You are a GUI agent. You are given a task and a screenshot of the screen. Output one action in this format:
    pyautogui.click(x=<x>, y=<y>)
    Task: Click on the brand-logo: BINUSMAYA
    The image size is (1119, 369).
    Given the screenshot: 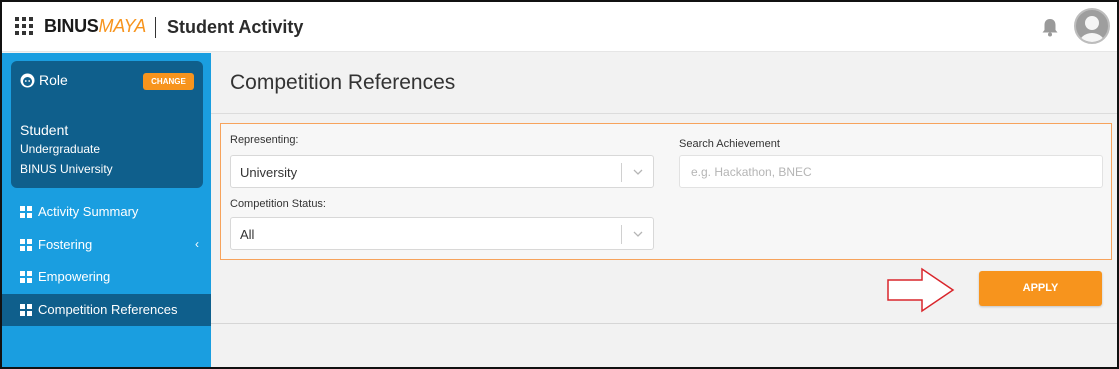 What is the action you would take?
    pyautogui.click(x=95, y=26)
    